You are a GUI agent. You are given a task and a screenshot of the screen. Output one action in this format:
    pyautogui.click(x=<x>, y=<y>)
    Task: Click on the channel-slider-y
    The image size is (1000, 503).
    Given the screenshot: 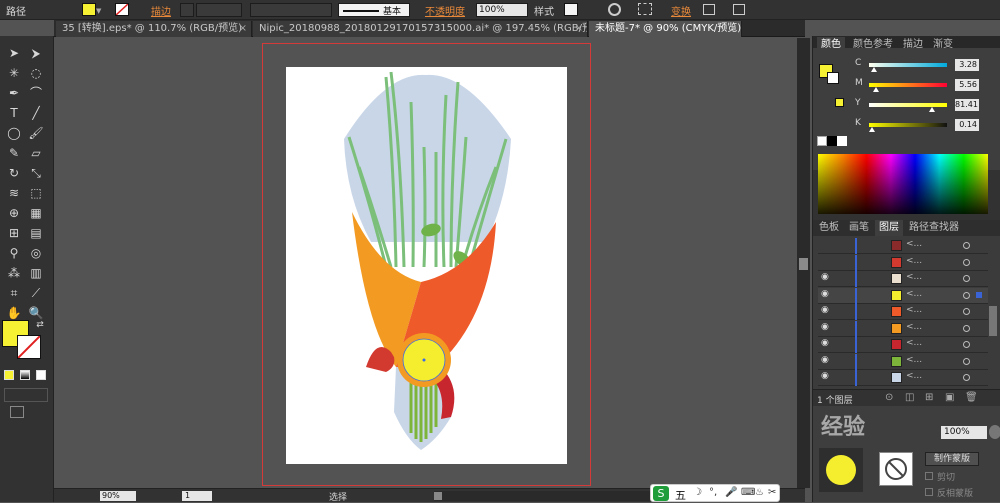 What is the action you would take?
    pyautogui.click(x=908, y=107)
    